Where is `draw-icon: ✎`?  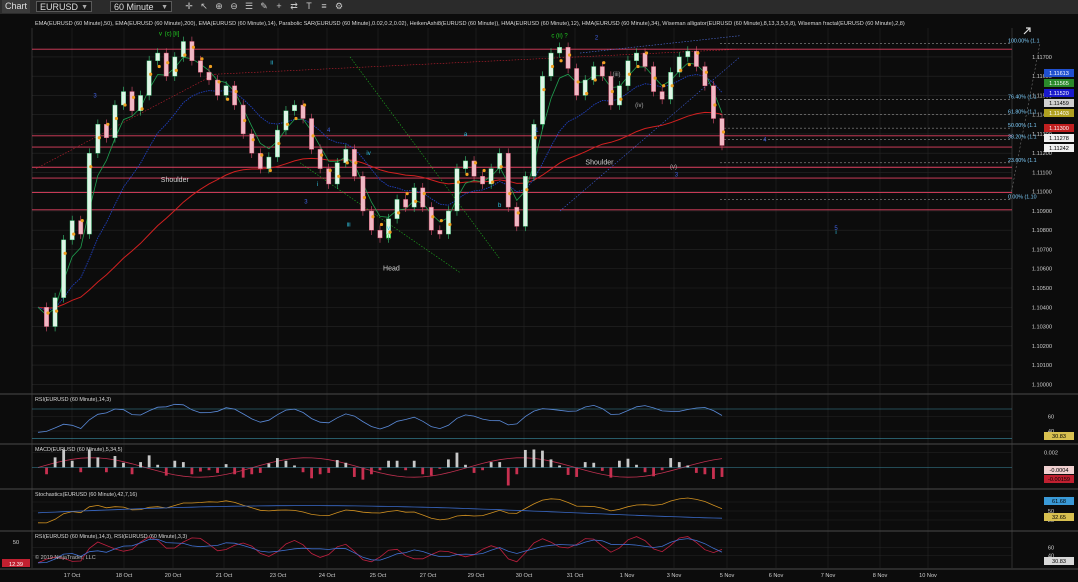 draw-icon: ✎ is located at coordinates (264, 6).